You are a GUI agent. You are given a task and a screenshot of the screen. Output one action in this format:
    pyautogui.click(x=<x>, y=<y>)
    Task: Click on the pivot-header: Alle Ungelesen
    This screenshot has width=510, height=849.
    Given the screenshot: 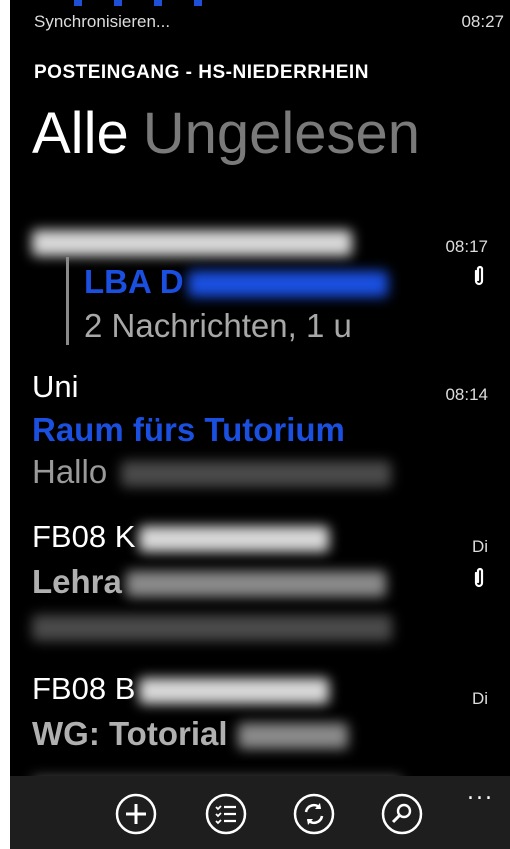 What is the action you would take?
    pyautogui.click(x=226, y=140)
    